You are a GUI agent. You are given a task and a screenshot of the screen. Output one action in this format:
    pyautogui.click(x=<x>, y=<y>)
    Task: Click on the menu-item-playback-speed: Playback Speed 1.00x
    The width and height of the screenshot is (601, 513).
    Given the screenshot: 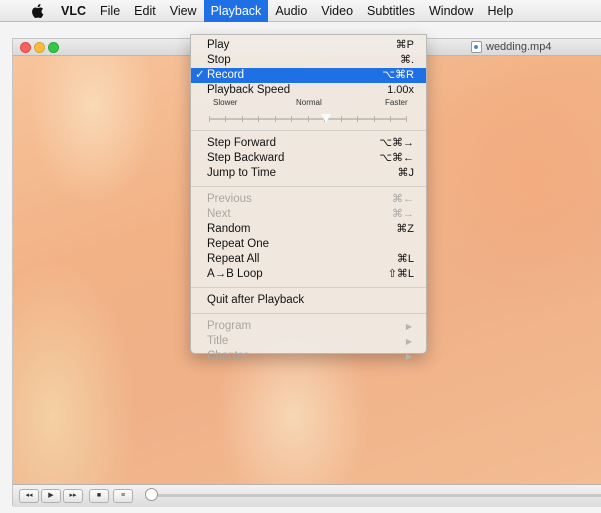 What is the action you would take?
    pyautogui.click(x=308, y=90)
    